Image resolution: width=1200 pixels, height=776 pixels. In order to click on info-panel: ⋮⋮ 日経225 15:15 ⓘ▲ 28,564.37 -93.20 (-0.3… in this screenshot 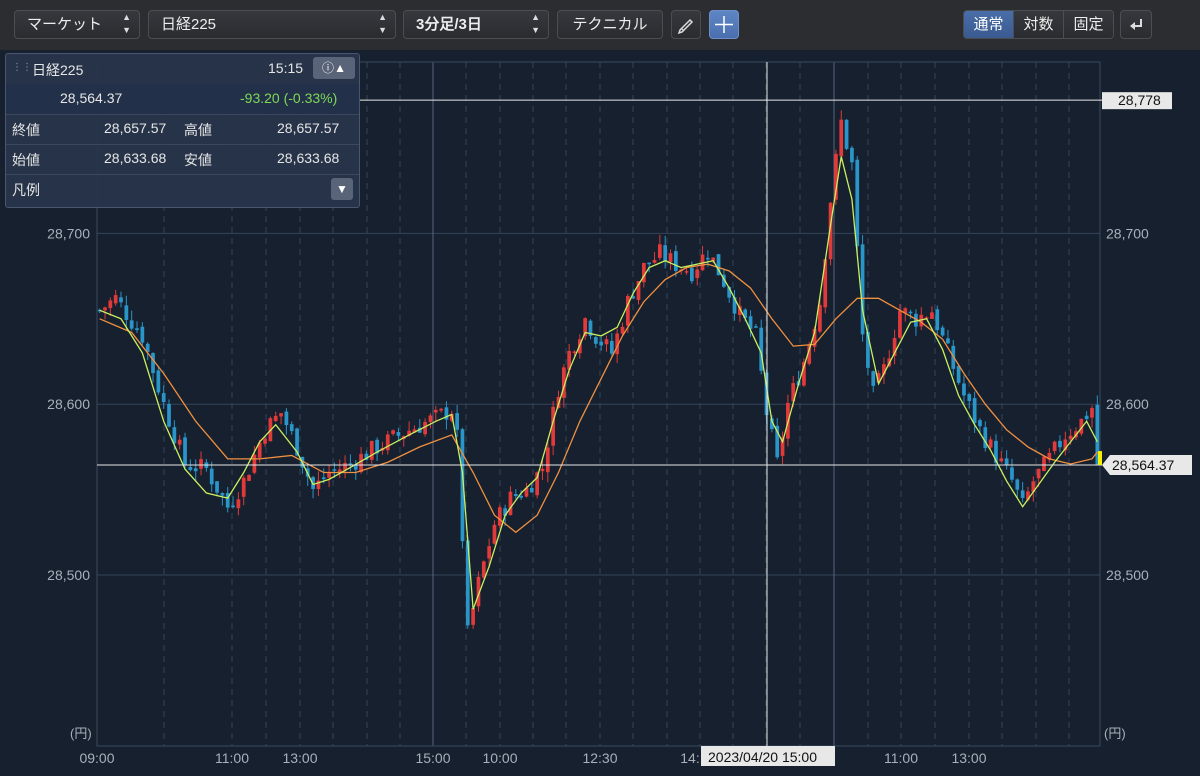, I will do `click(182, 130)`.